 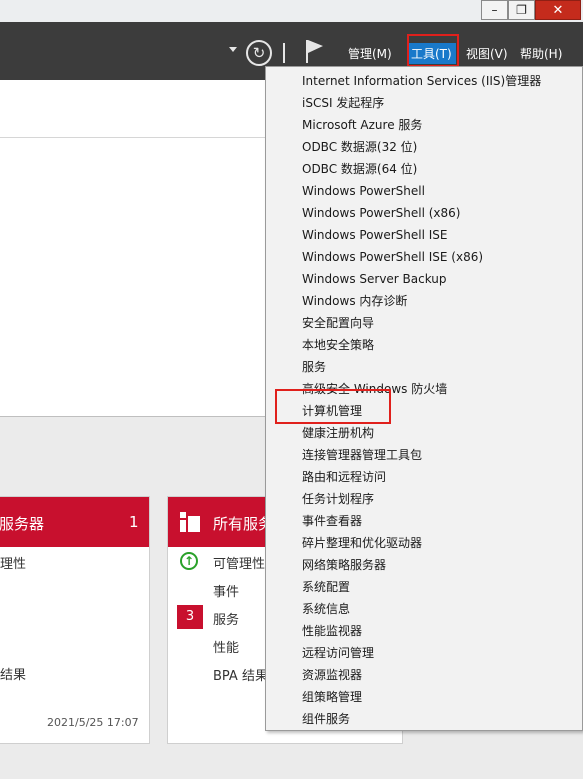 What do you see at coordinates (344, 565) in the screenshot?
I see `menu-item-network-policy-server: 网络策略服务器` at bounding box center [344, 565].